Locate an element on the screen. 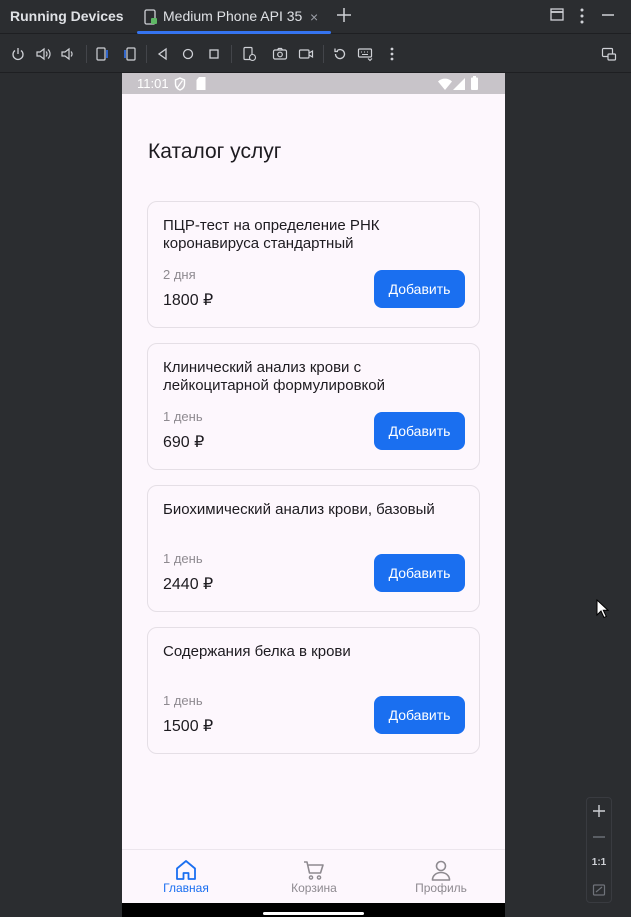  battery-icon is located at coordinates (474, 85).